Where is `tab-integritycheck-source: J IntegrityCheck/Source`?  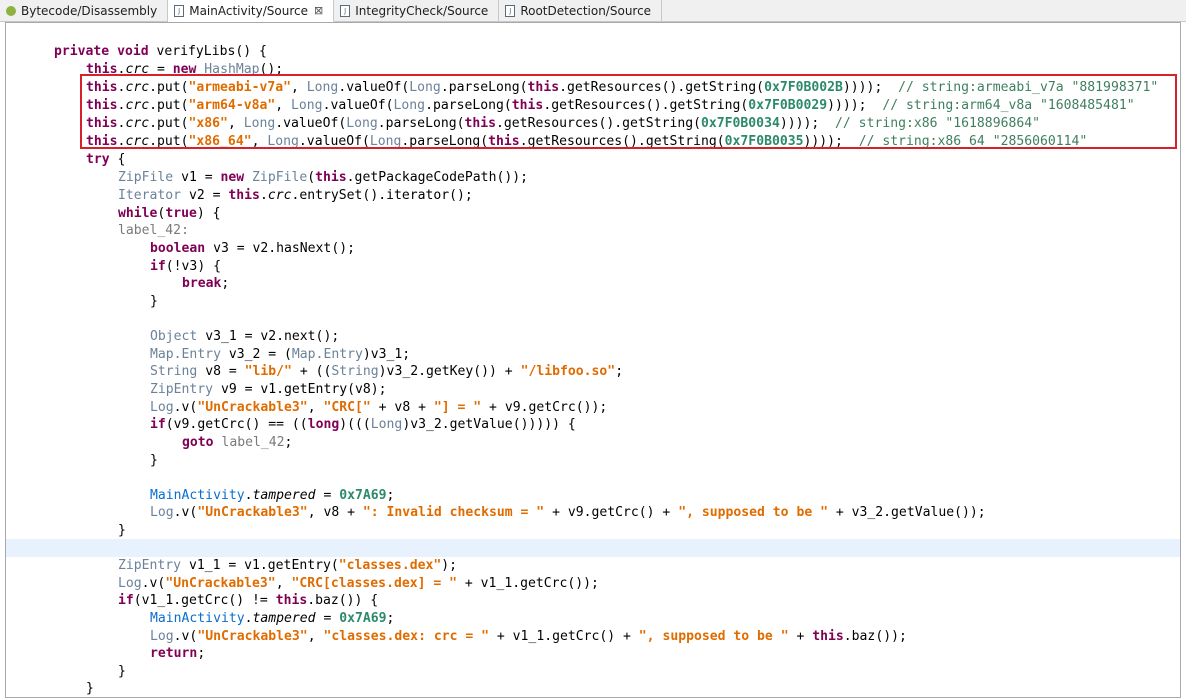 tab-integritycheck-source: J IntegrityCheck/Source is located at coordinates (417, 10).